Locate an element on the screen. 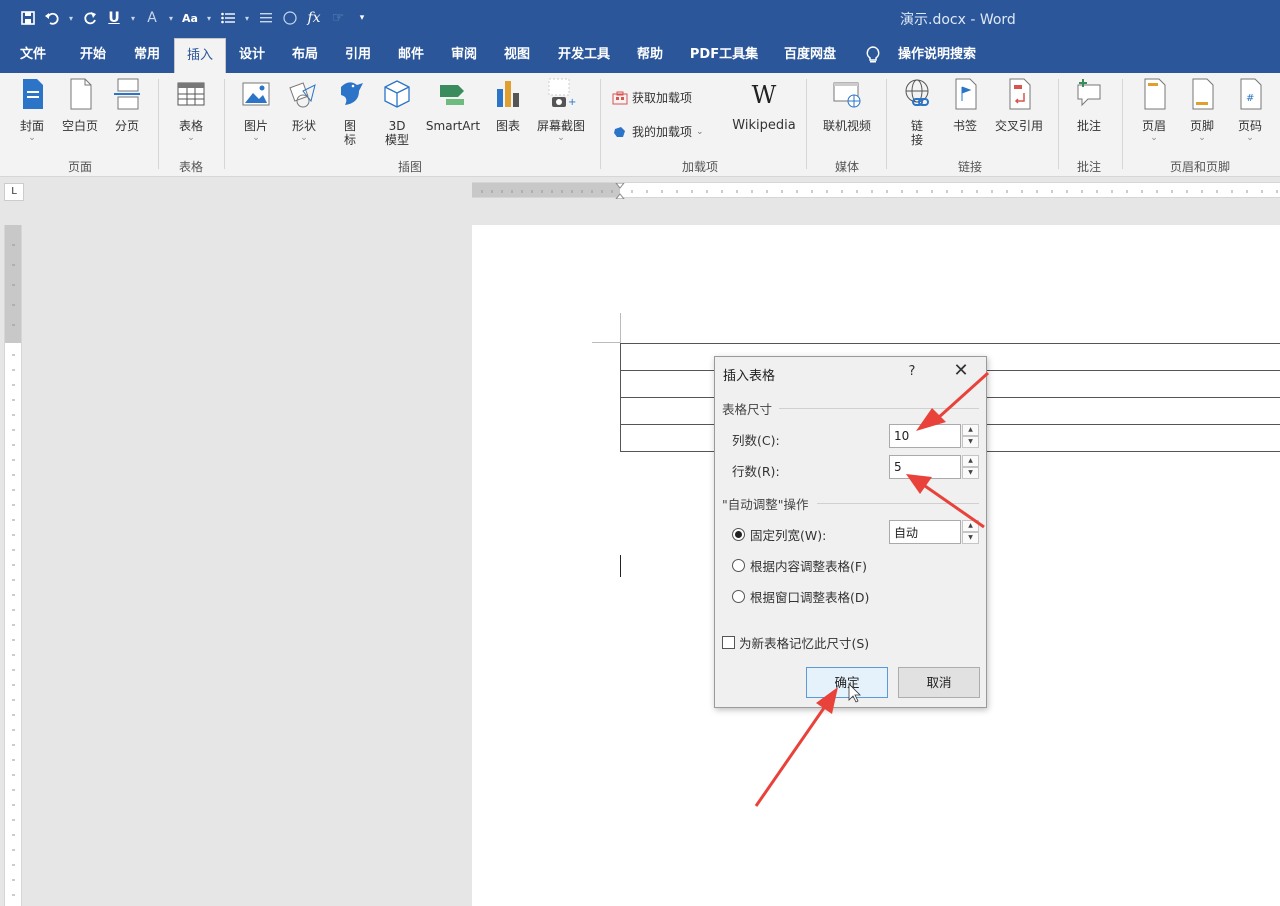  rows-spinner: ▲ ▼ is located at coordinates (934, 467).